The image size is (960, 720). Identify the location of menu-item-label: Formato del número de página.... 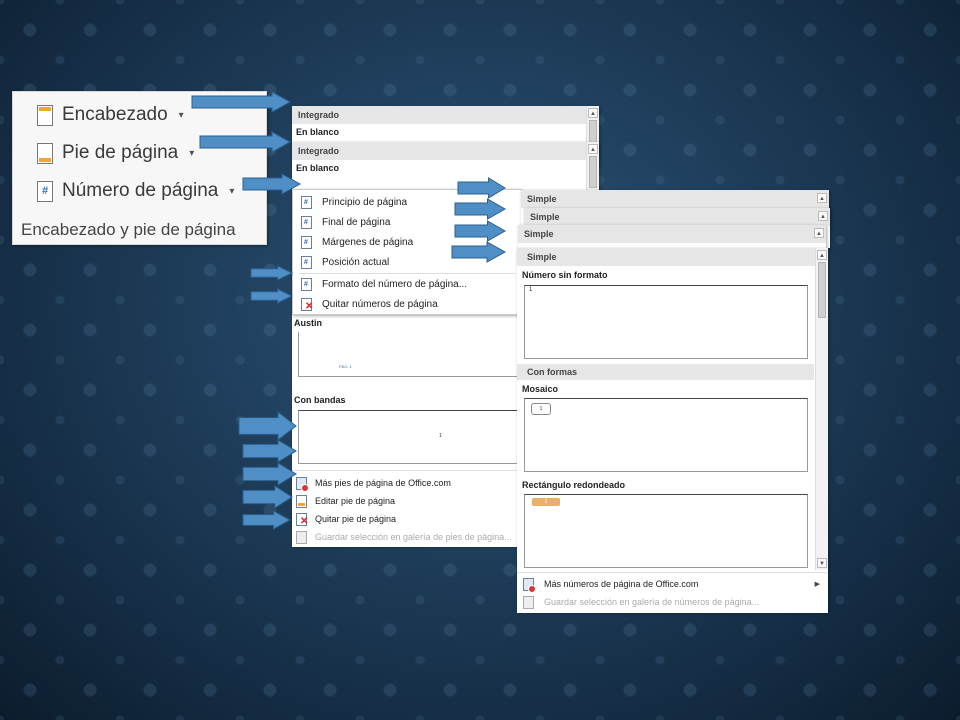
(395, 284).